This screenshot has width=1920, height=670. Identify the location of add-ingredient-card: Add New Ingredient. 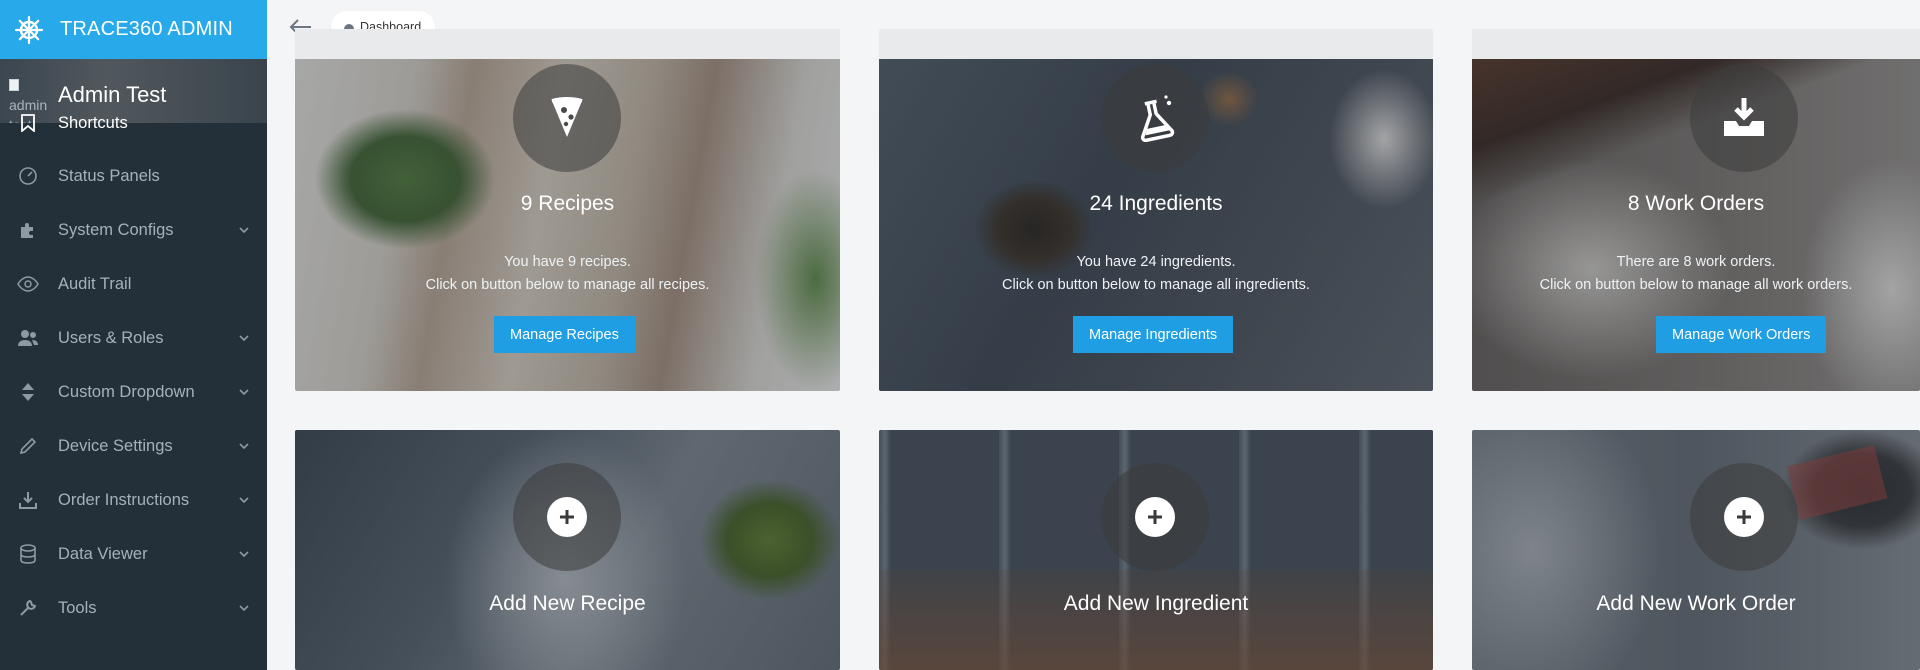
(1156, 550).